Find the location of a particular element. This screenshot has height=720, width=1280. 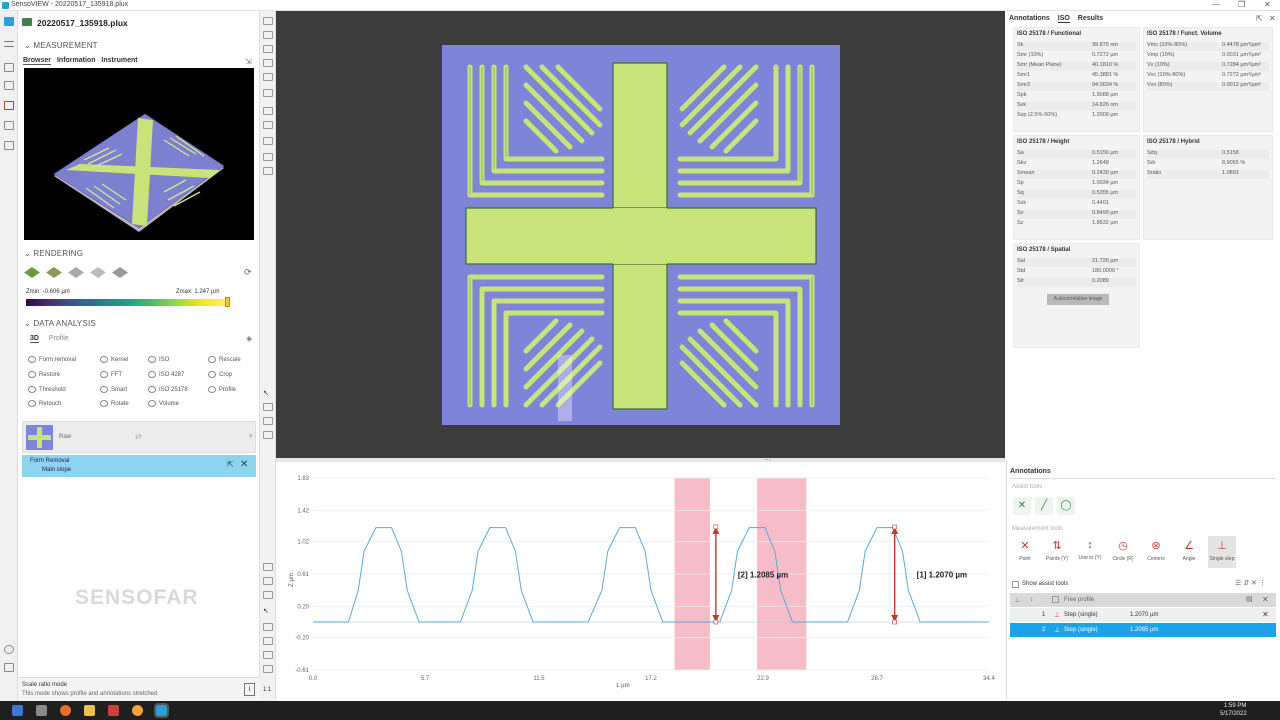

delete-row-icon: ✕ is located at coordinates (1265, 614).